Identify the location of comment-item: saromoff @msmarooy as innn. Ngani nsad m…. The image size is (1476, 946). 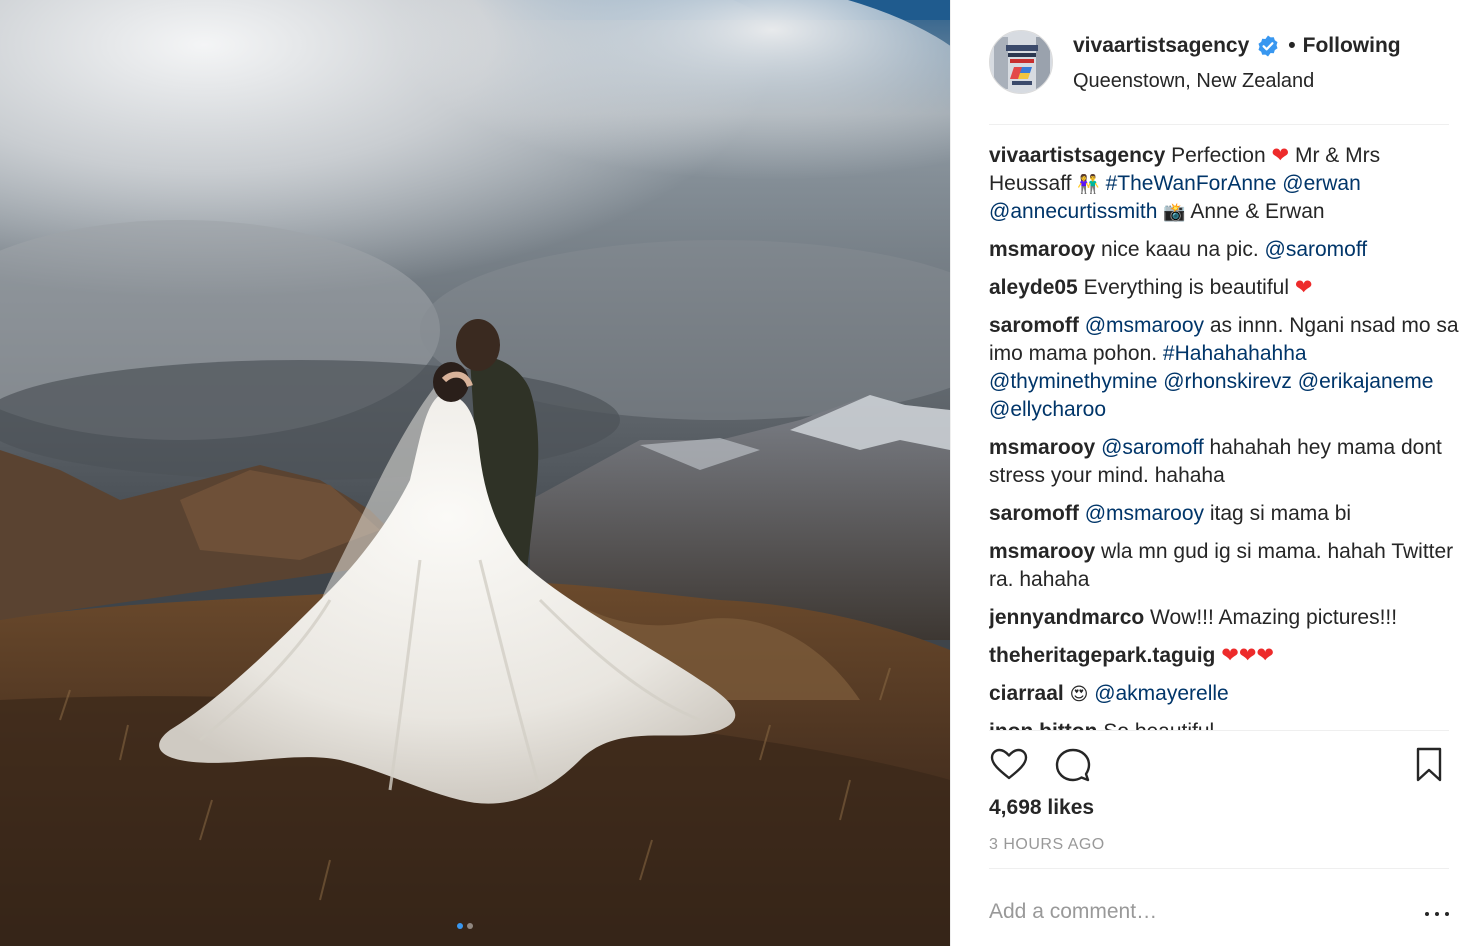
(1224, 368).